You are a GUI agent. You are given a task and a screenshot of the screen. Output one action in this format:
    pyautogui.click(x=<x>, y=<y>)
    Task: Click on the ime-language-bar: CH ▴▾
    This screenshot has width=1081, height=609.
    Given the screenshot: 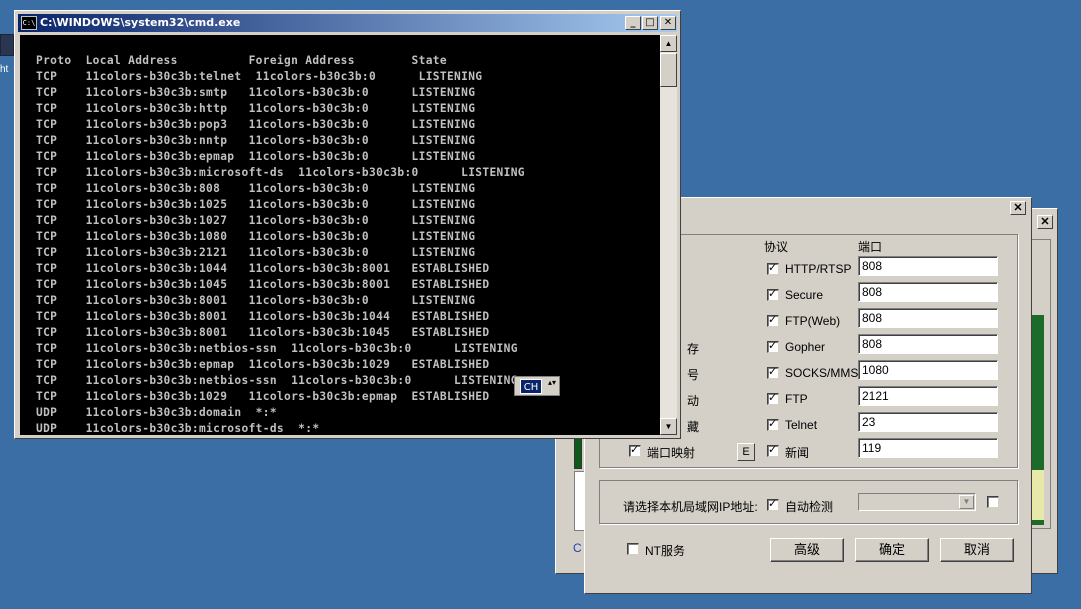 What is the action you would take?
    pyautogui.click(x=537, y=386)
    